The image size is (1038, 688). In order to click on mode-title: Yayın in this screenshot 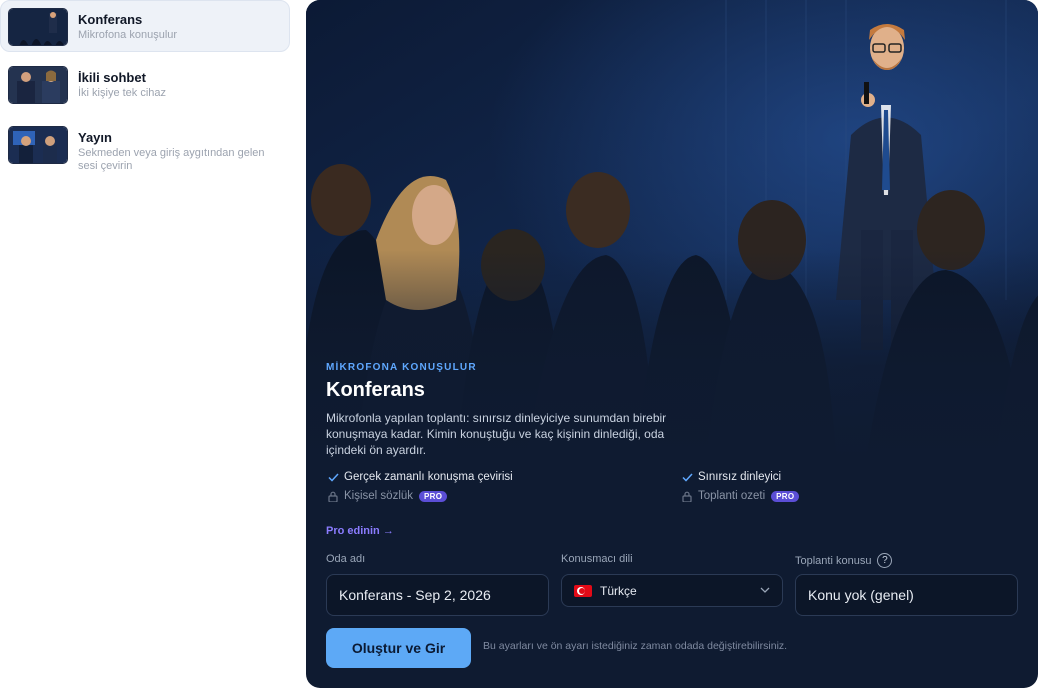, I will do `click(95, 137)`.